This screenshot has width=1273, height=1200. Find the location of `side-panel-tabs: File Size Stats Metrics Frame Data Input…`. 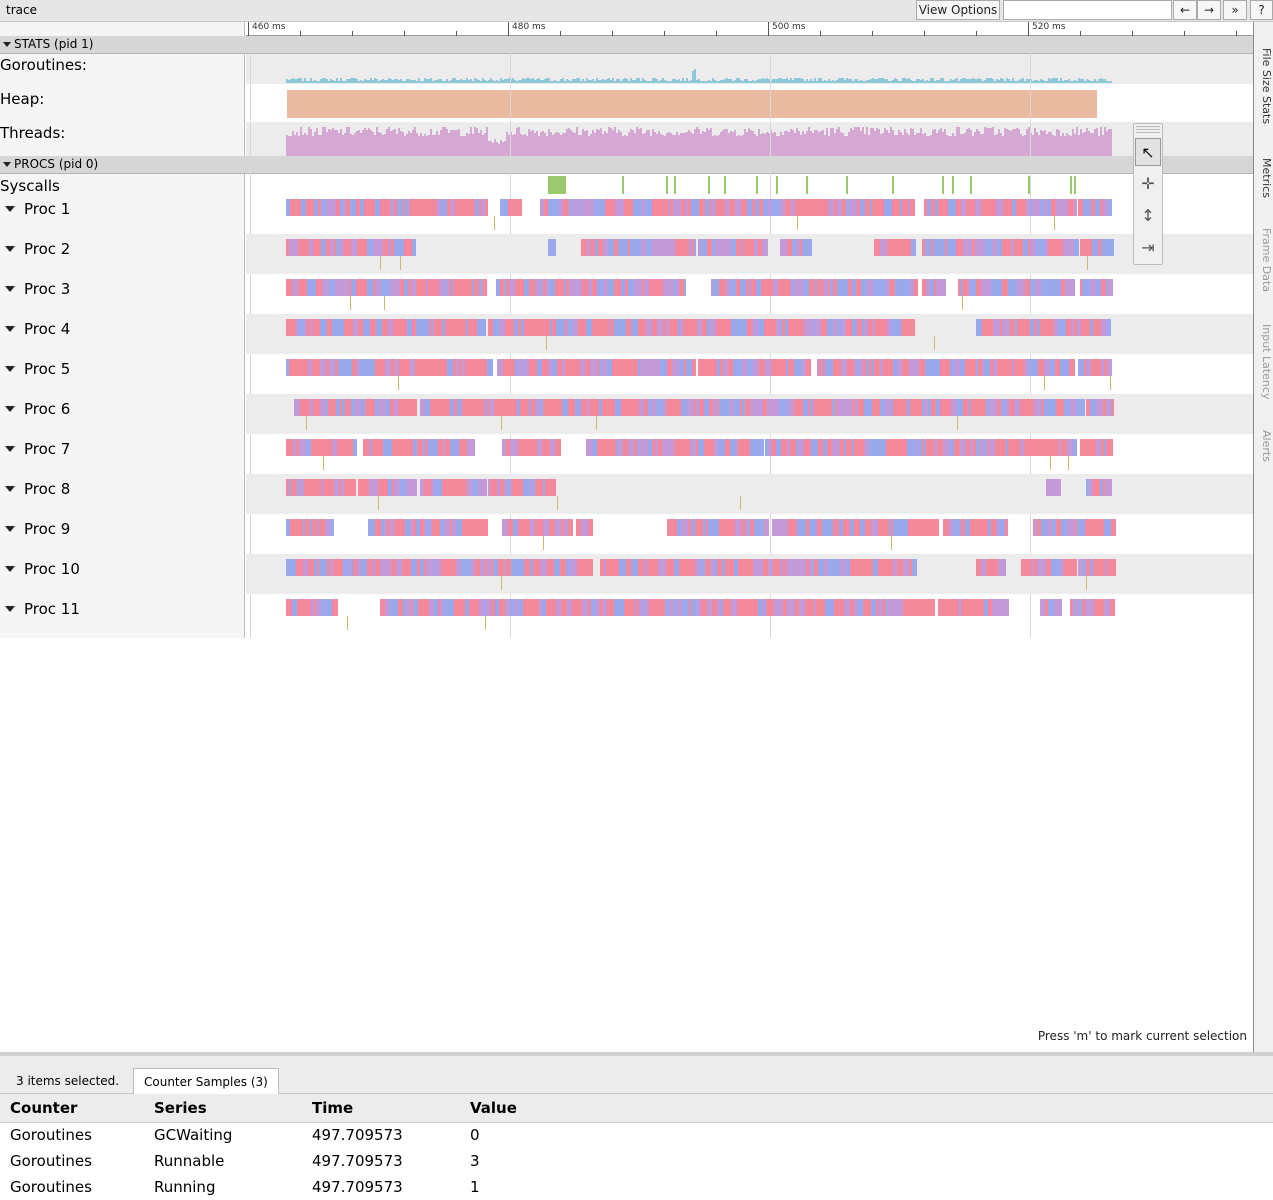

side-panel-tabs: File Size Stats Metrics Frame Data Input… is located at coordinates (1263, 537).